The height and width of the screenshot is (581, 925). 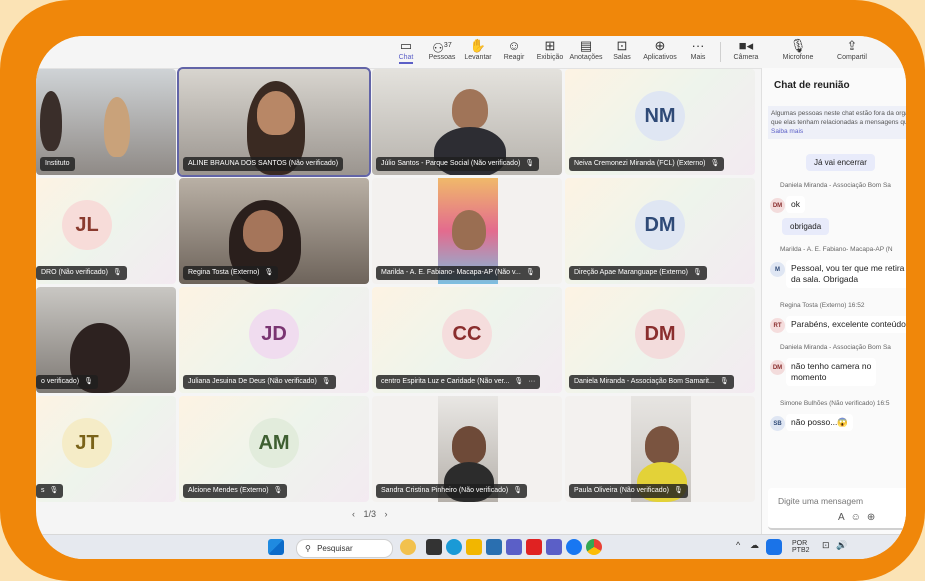 I want to click on onedrive-icon: ☁, so click(x=754, y=545).